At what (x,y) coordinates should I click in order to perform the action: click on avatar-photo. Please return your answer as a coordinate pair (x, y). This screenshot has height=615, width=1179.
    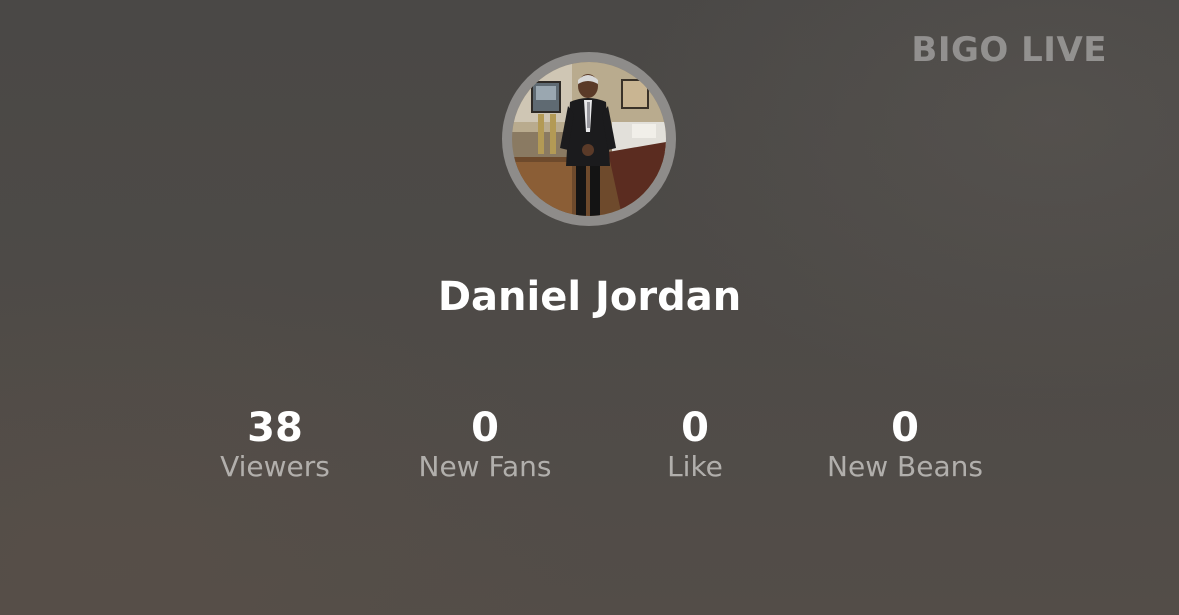
    Looking at the image, I should click on (589, 139).